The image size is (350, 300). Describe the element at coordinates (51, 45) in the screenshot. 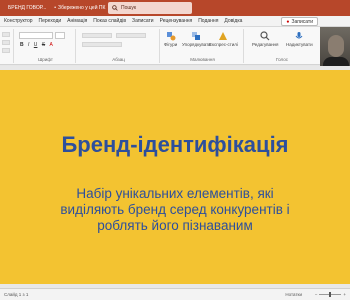

I see `font-color-button: A` at that location.